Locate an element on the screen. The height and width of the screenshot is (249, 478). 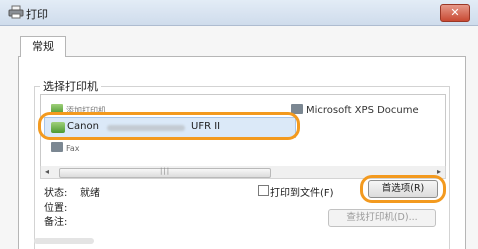
scrollbar-thumb: ||| is located at coordinates (165, 172).